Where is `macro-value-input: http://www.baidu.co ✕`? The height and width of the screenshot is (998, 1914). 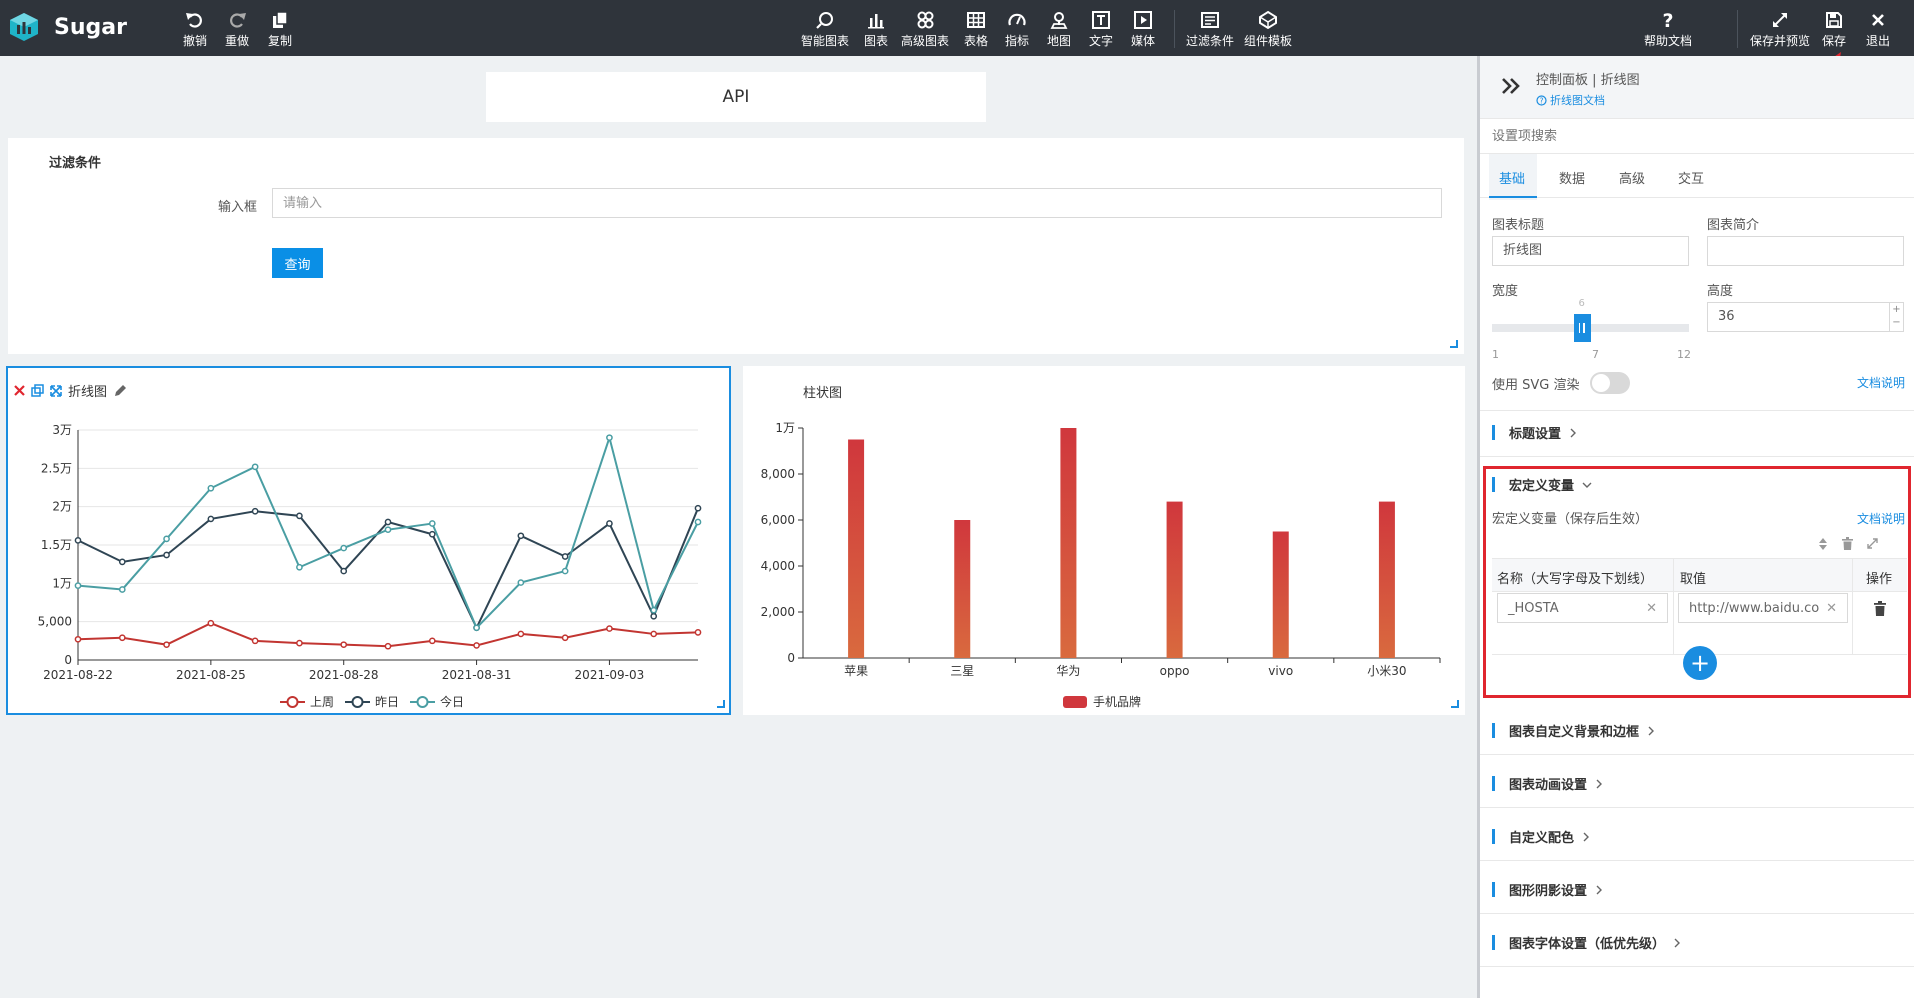
macro-value-input: http://www.baidu.co ✕ is located at coordinates (1763, 608).